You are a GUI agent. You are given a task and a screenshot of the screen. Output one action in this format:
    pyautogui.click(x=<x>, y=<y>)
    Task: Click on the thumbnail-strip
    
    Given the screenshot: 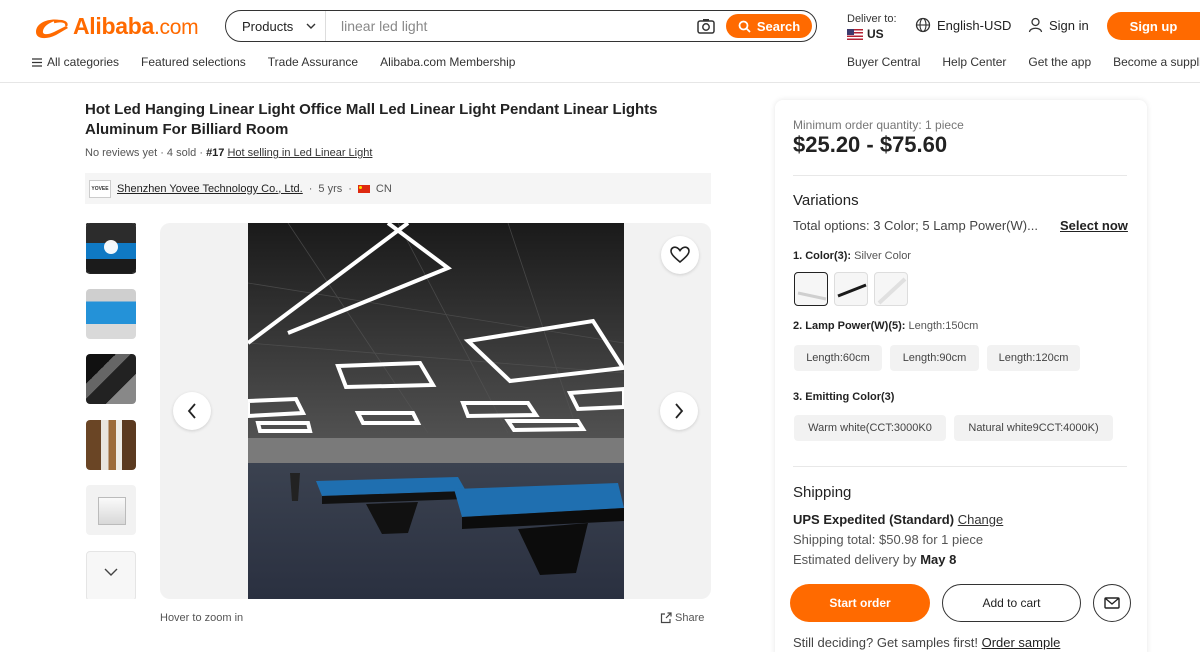 What is the action you would take?
    pyautogui.click(x=111, y=411)
    